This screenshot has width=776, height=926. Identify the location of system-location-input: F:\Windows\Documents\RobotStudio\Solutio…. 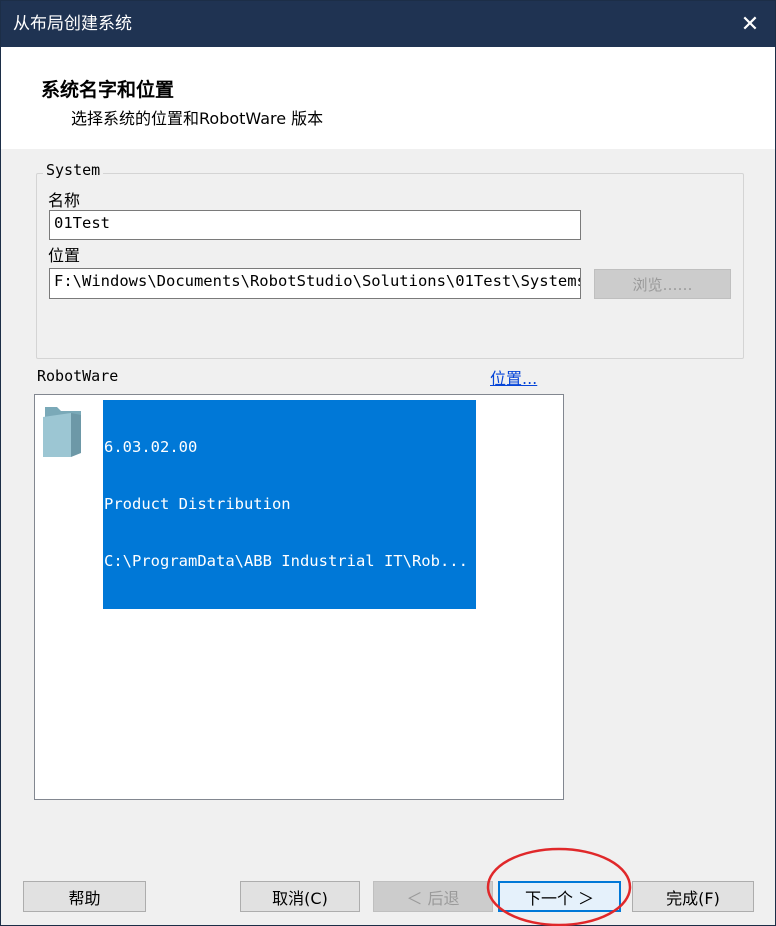
(315, 283).